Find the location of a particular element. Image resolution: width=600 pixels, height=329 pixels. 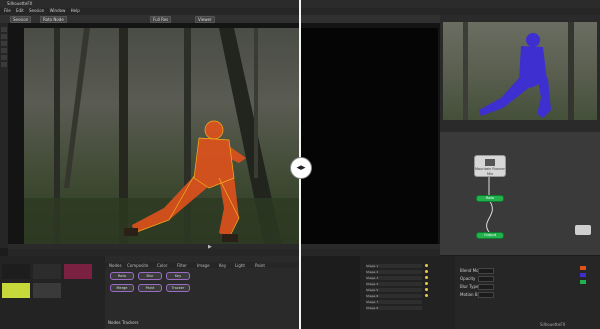

bottom-tab-trackers: Trackers is located at coordinates (130, 322).